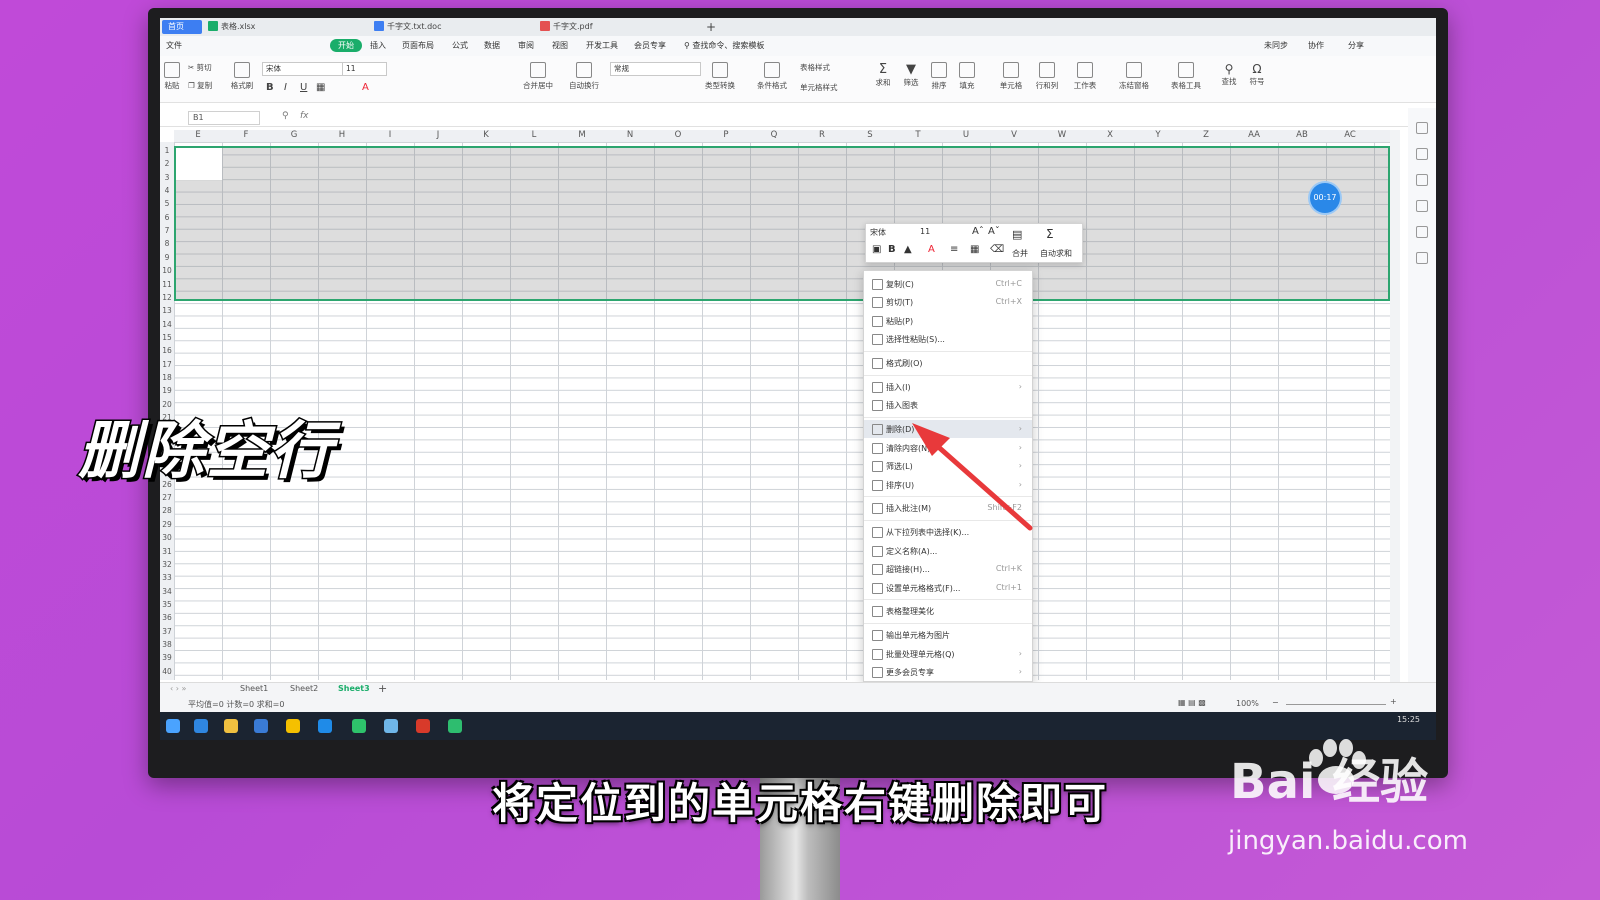 The width and height of the screenshot is (1600, 900). Describe the element at coordinates (1395, 406) in the screenshot. I see `vertical-scrollbar` at that location.